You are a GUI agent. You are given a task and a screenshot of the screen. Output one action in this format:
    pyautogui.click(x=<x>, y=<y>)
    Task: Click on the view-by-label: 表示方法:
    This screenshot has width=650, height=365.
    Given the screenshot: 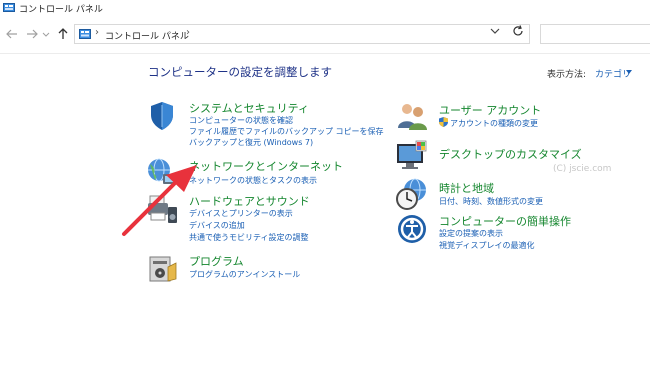 What is the action you would take?
    pyautogui.click(x=567, y=75)
    